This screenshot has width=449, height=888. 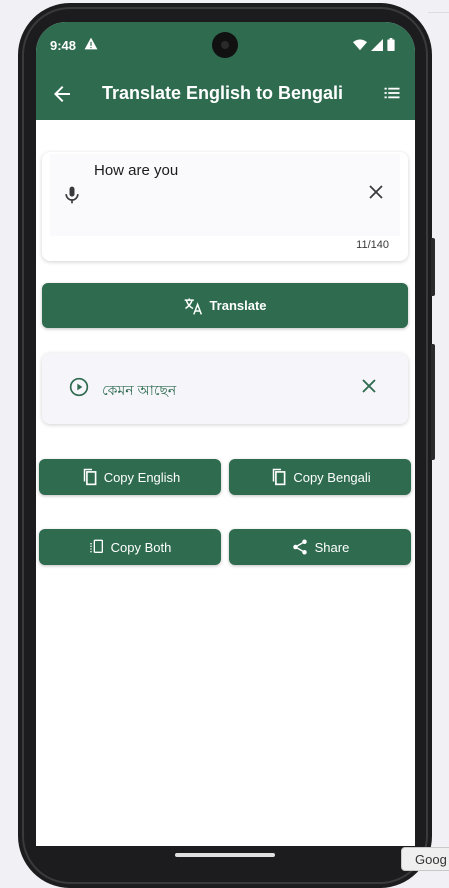 I want to click on copy-bengali-label: Copy Bengali, so click(x=332, y=477).